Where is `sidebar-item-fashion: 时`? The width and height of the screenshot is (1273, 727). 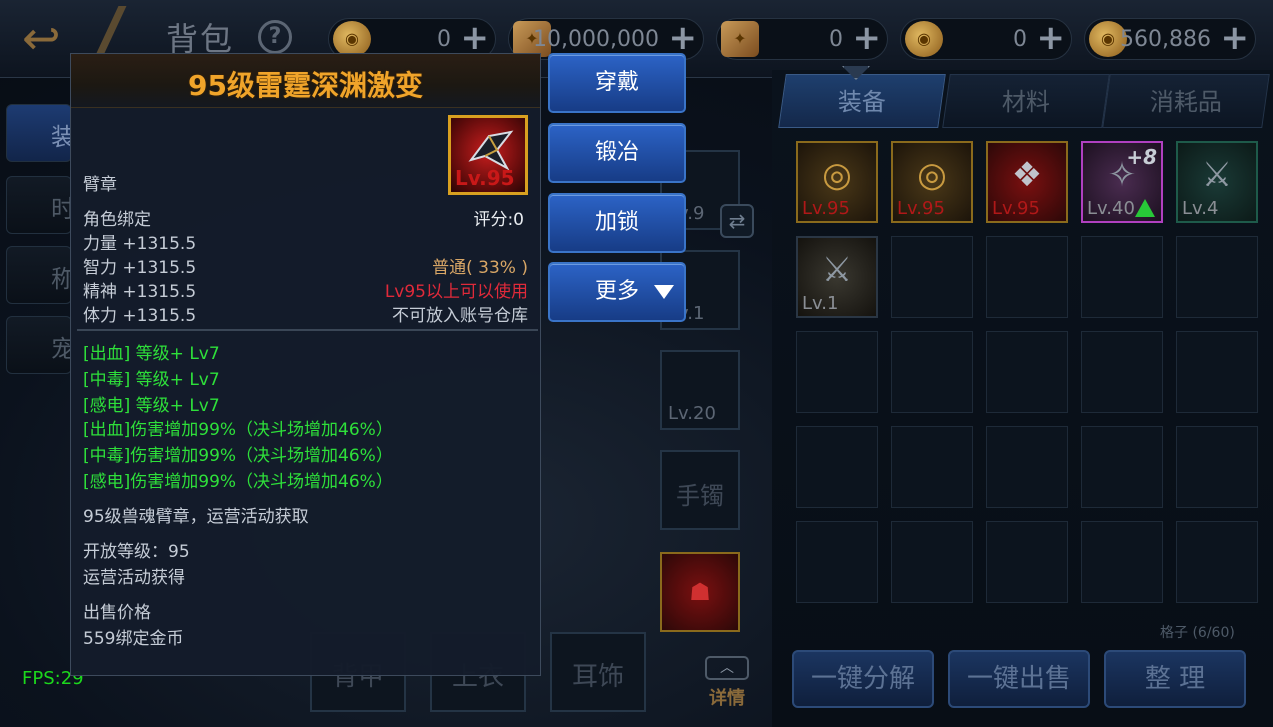 sidebar-item-fashion: 时 is located at coordinates (39, 205).